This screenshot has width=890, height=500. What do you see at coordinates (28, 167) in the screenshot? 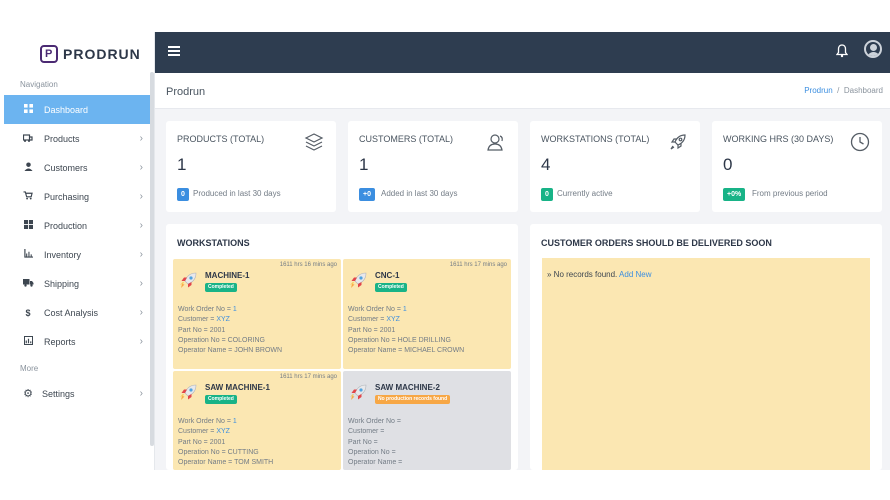
I see `user-icon` at bounding box center [28, 167].